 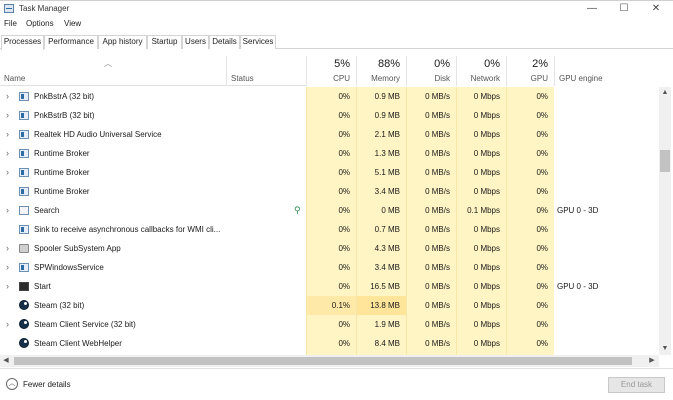 I want to click on maximize-button: ☐, so click(x=624, y=8).